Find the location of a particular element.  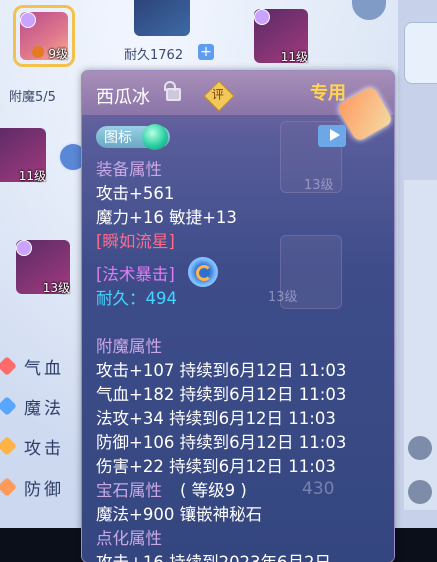

attack-stat: 攻击+561 is located at coordinates (135, 193).